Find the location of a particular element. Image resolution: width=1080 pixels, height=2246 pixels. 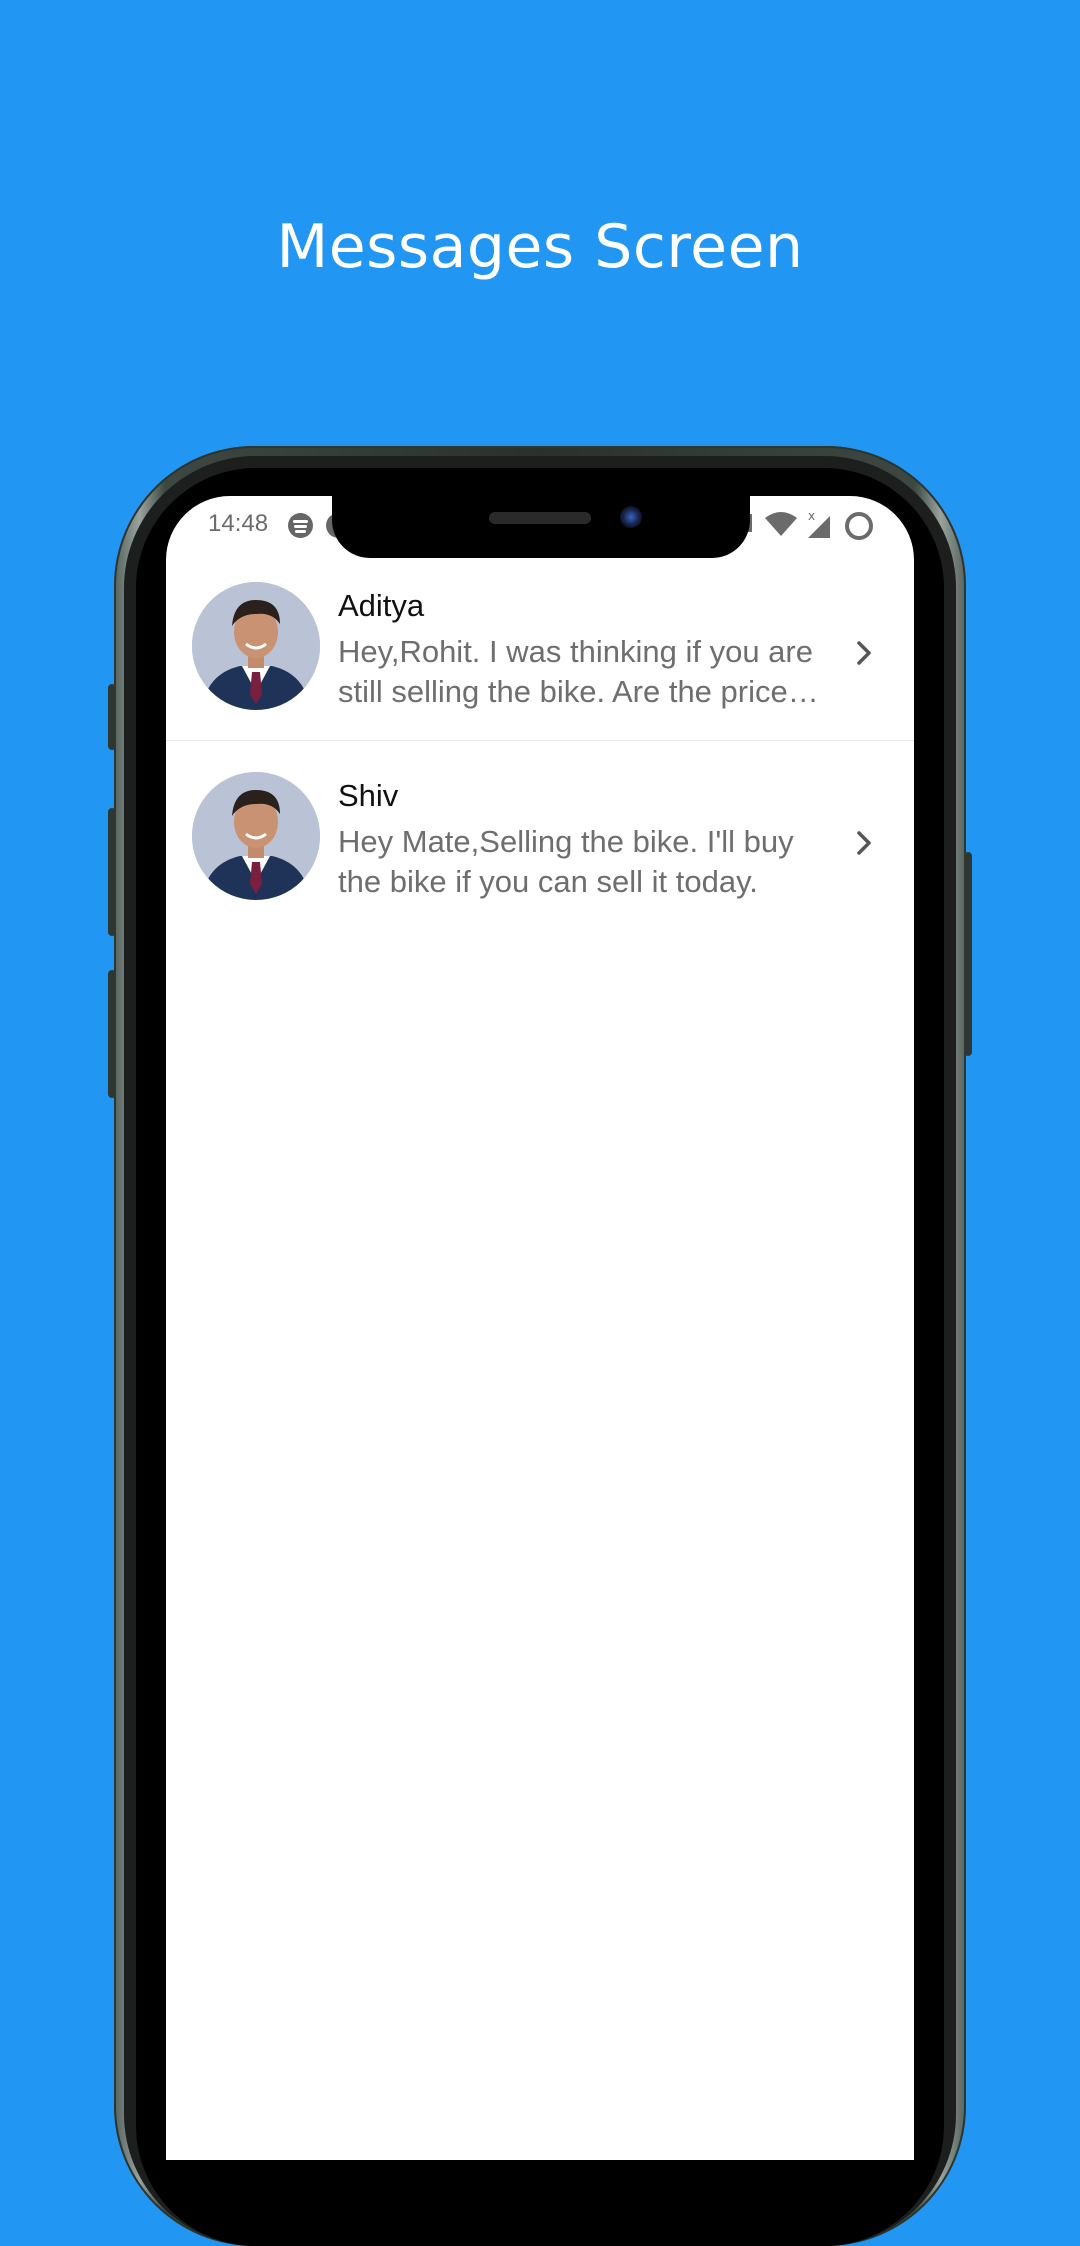

earpiece-speaker is located at coordinates (540, 518).